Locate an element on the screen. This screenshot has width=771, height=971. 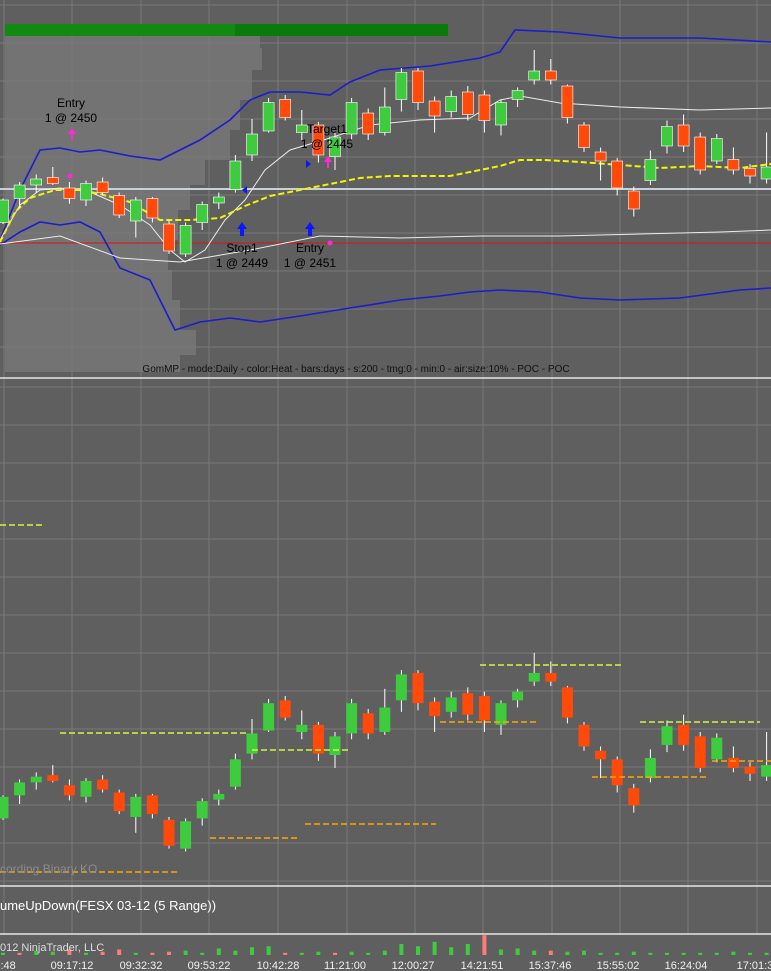
time-axis-label: 09:53:22 is located at coordinates (209, 965).